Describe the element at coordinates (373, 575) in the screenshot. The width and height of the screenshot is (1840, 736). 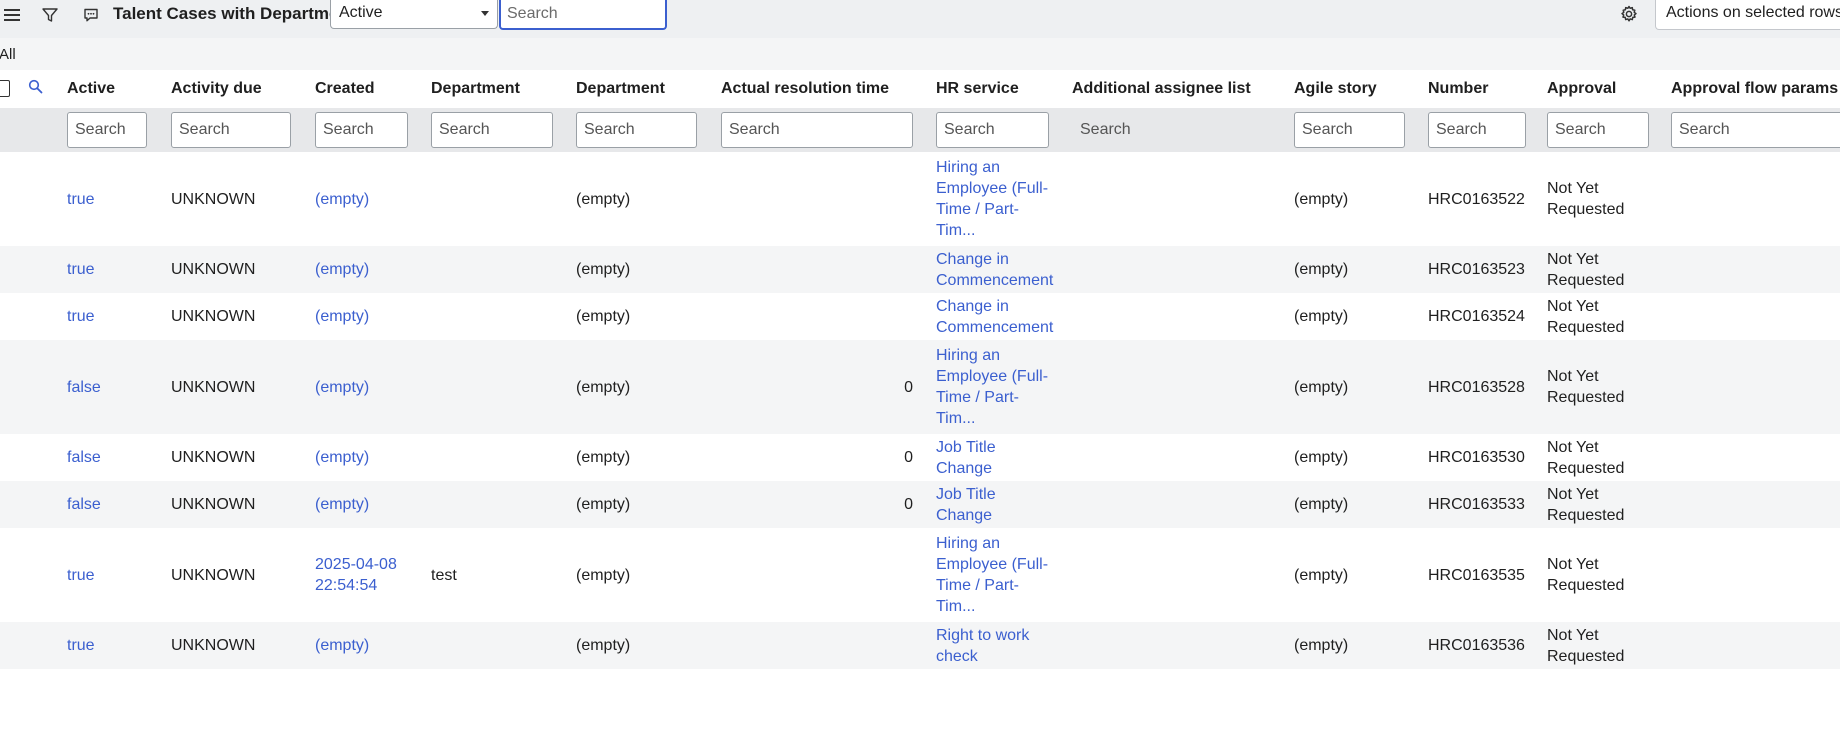
I see `cell-created: 2025-04-08 22:54:54` at that location.